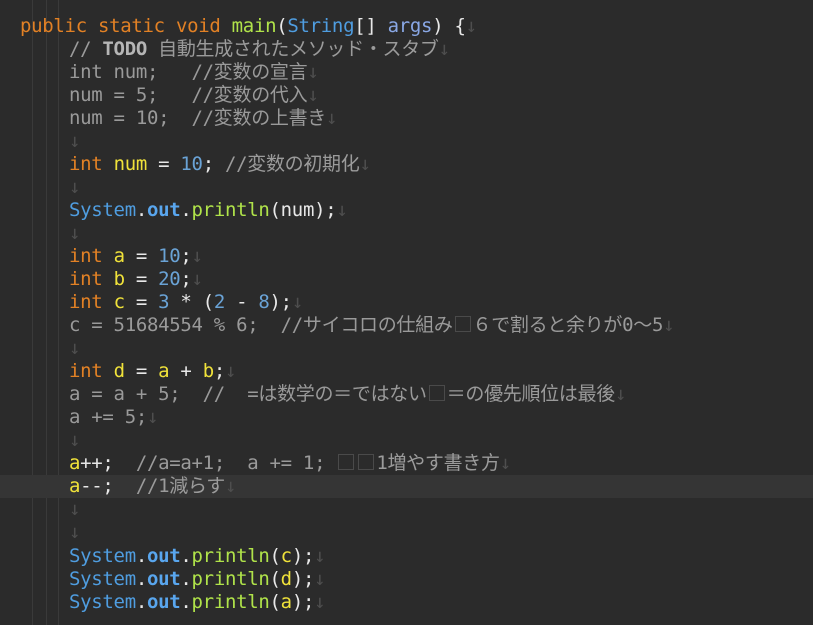 This screenshot has width=813, height=625. I want to click on code-line-decrement-current: a--; //1減らす↓, so click(406, 486).